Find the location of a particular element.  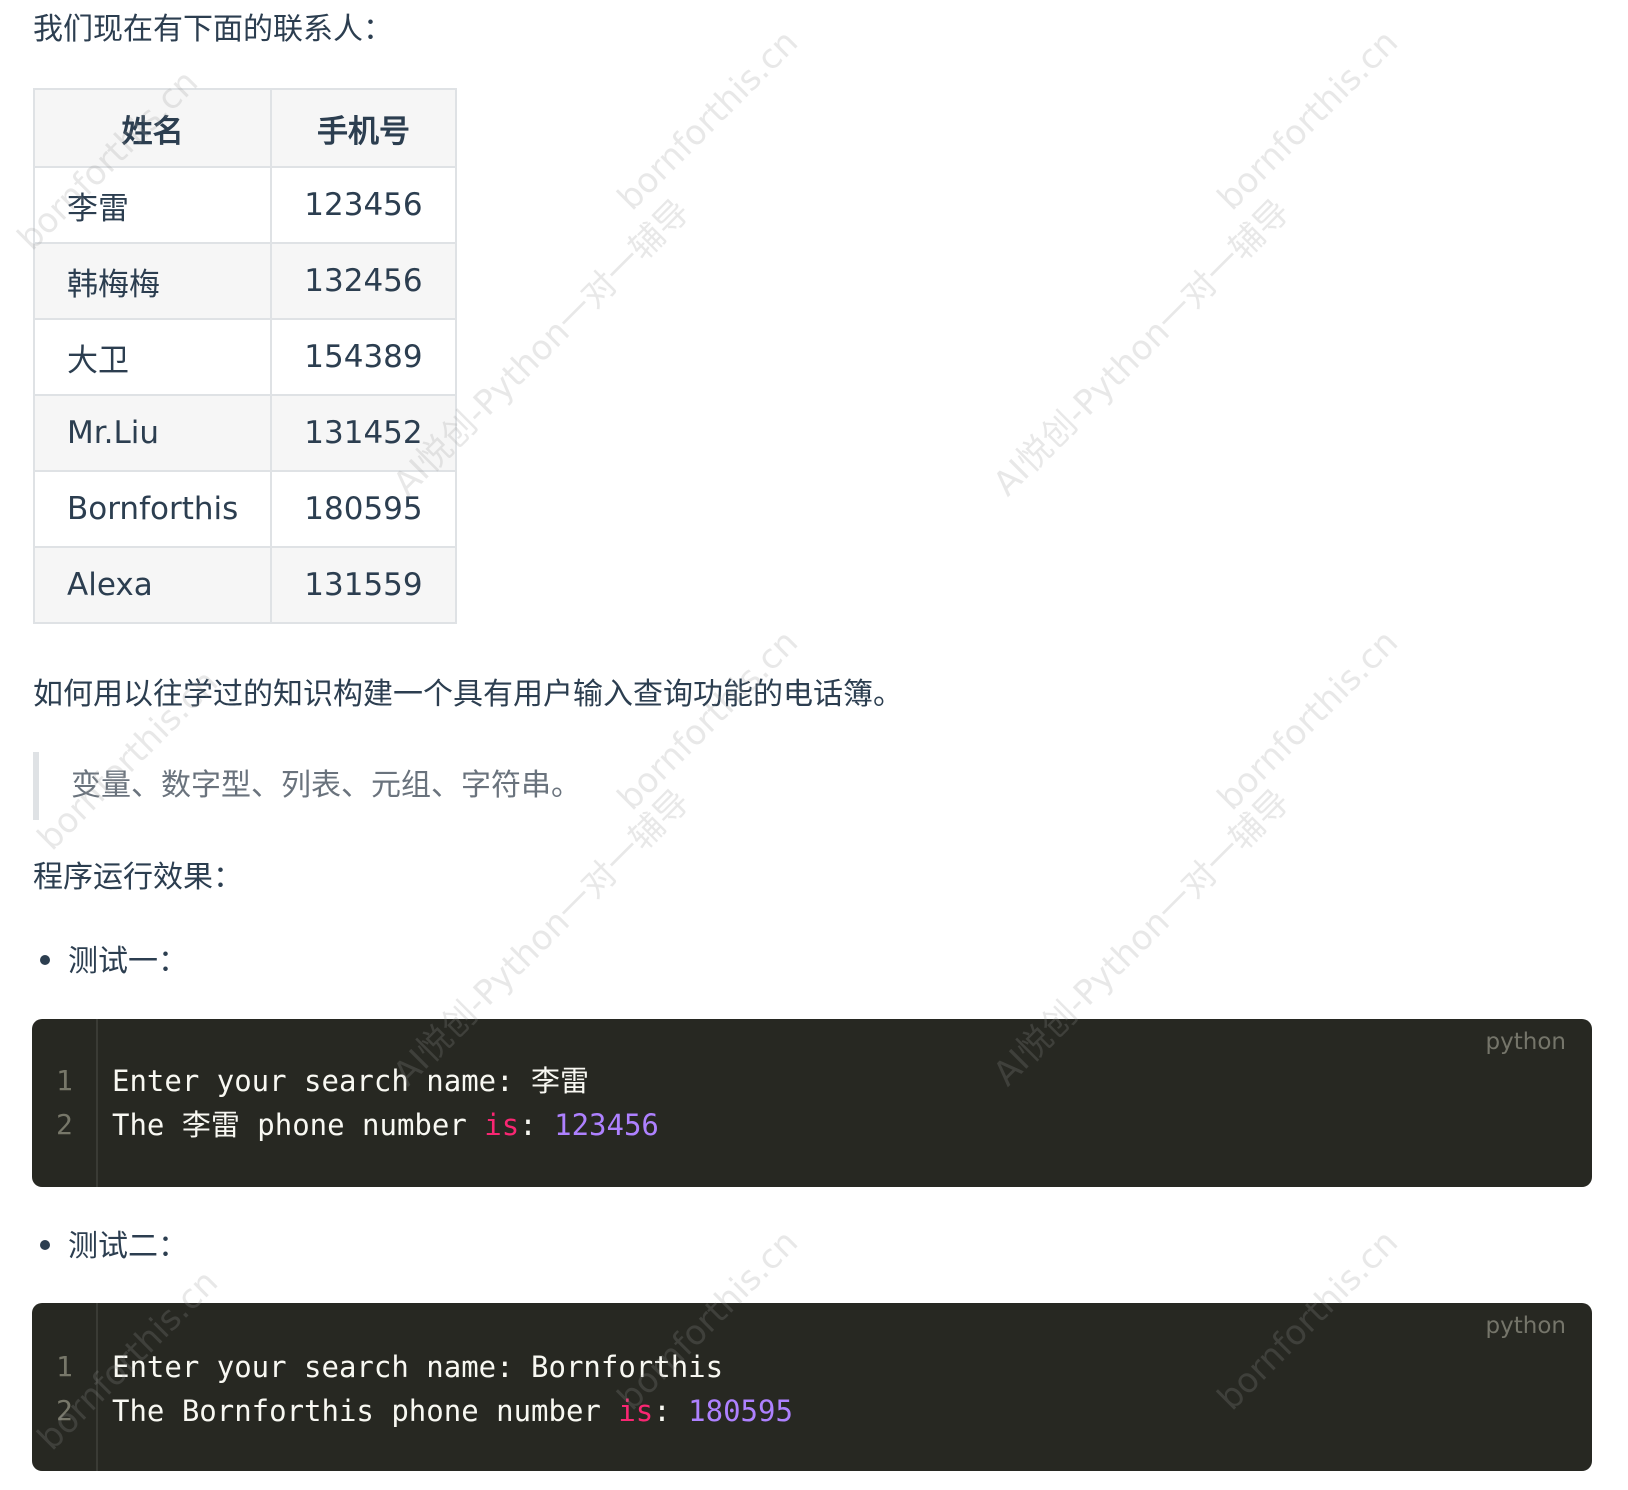

intro-text: 我们现在有下面的联系人： is located at coordinates (213, 29).